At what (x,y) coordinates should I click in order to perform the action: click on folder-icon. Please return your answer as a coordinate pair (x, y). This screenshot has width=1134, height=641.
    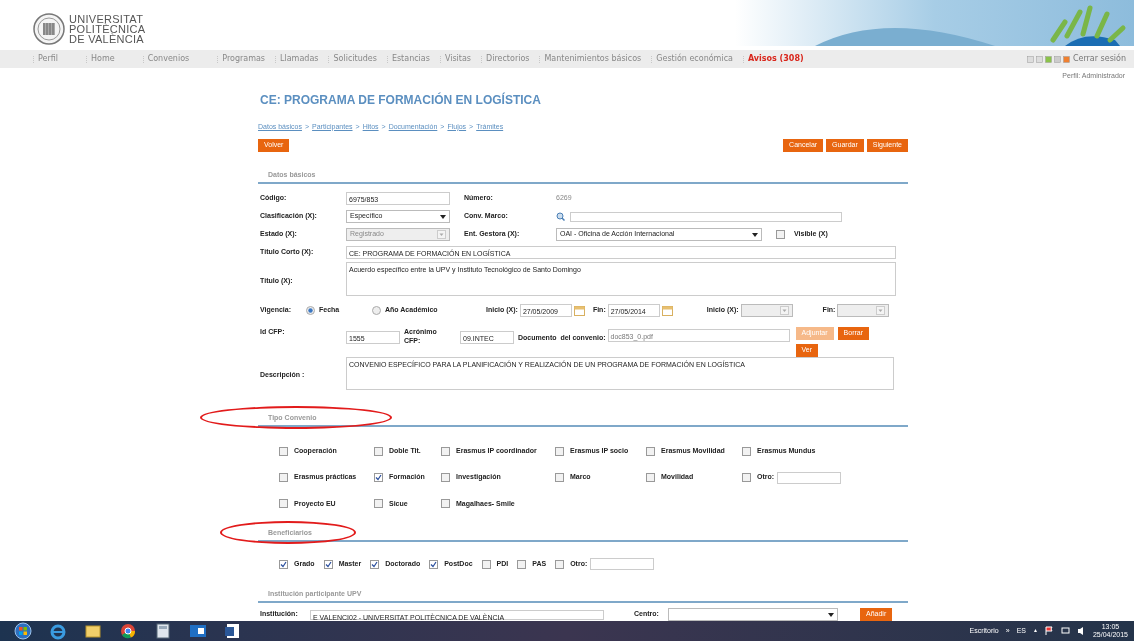
    Looking at the image, I should click on (93, 631).